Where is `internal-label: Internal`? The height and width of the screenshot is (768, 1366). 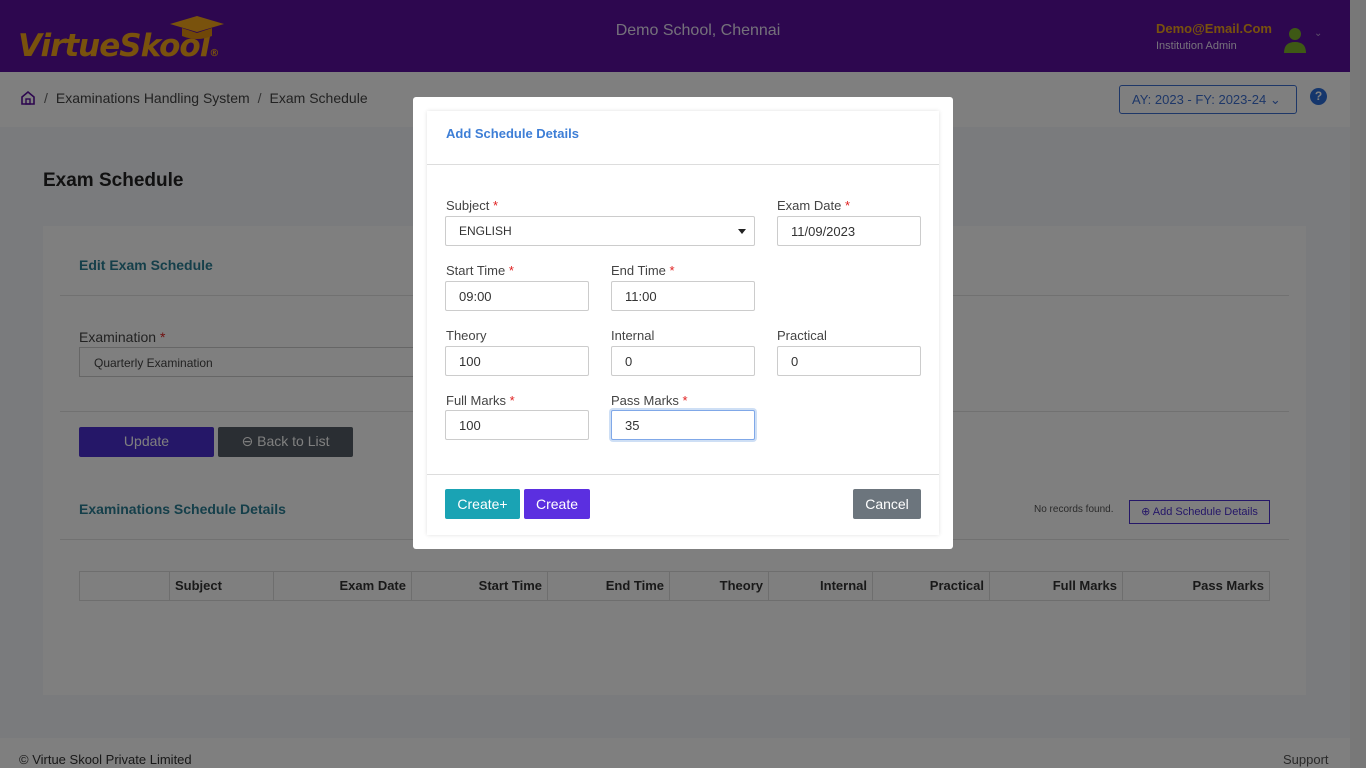
internal-label: Internal is located at coordinates (633, 335).